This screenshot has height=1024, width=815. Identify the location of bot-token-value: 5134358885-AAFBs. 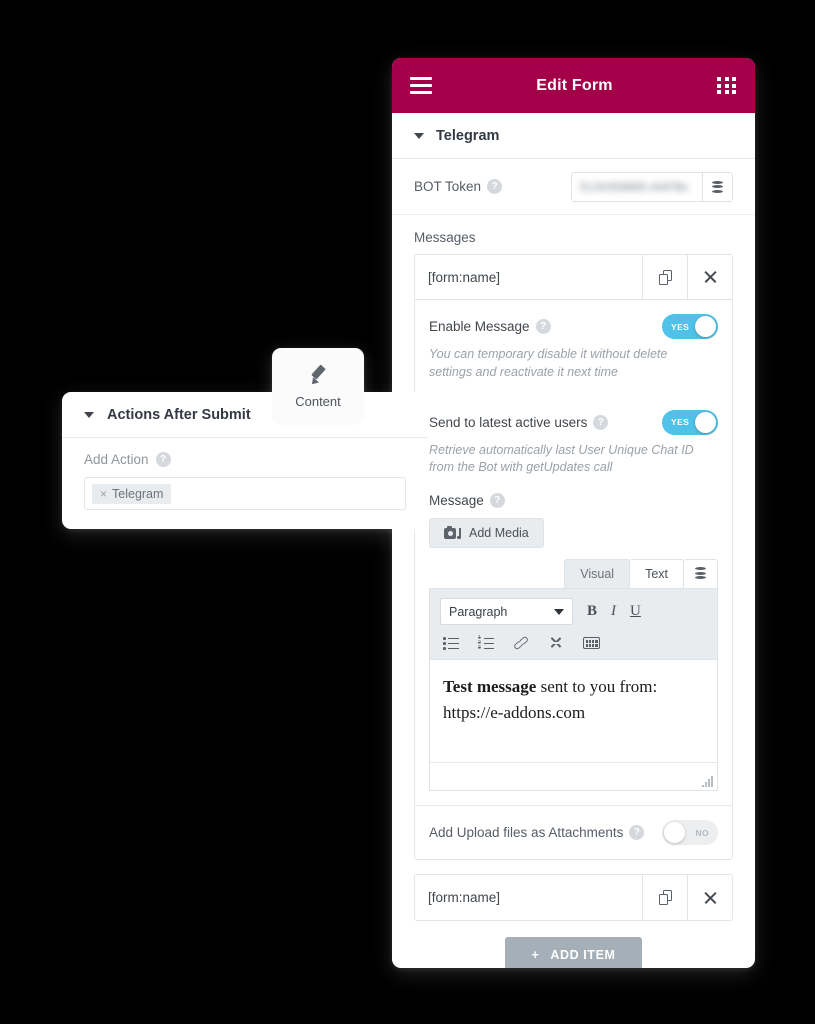
(637, 187).